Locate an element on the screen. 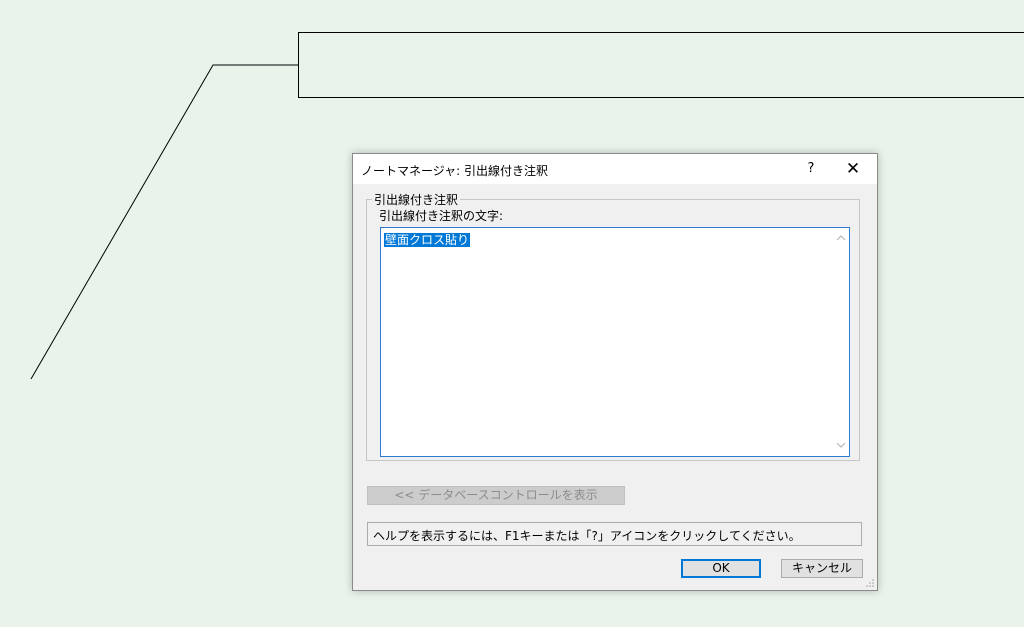 The image size is (1024, 627). note-text-label: 引出線付き注釈の文字: is located at coordinates (441, 216).